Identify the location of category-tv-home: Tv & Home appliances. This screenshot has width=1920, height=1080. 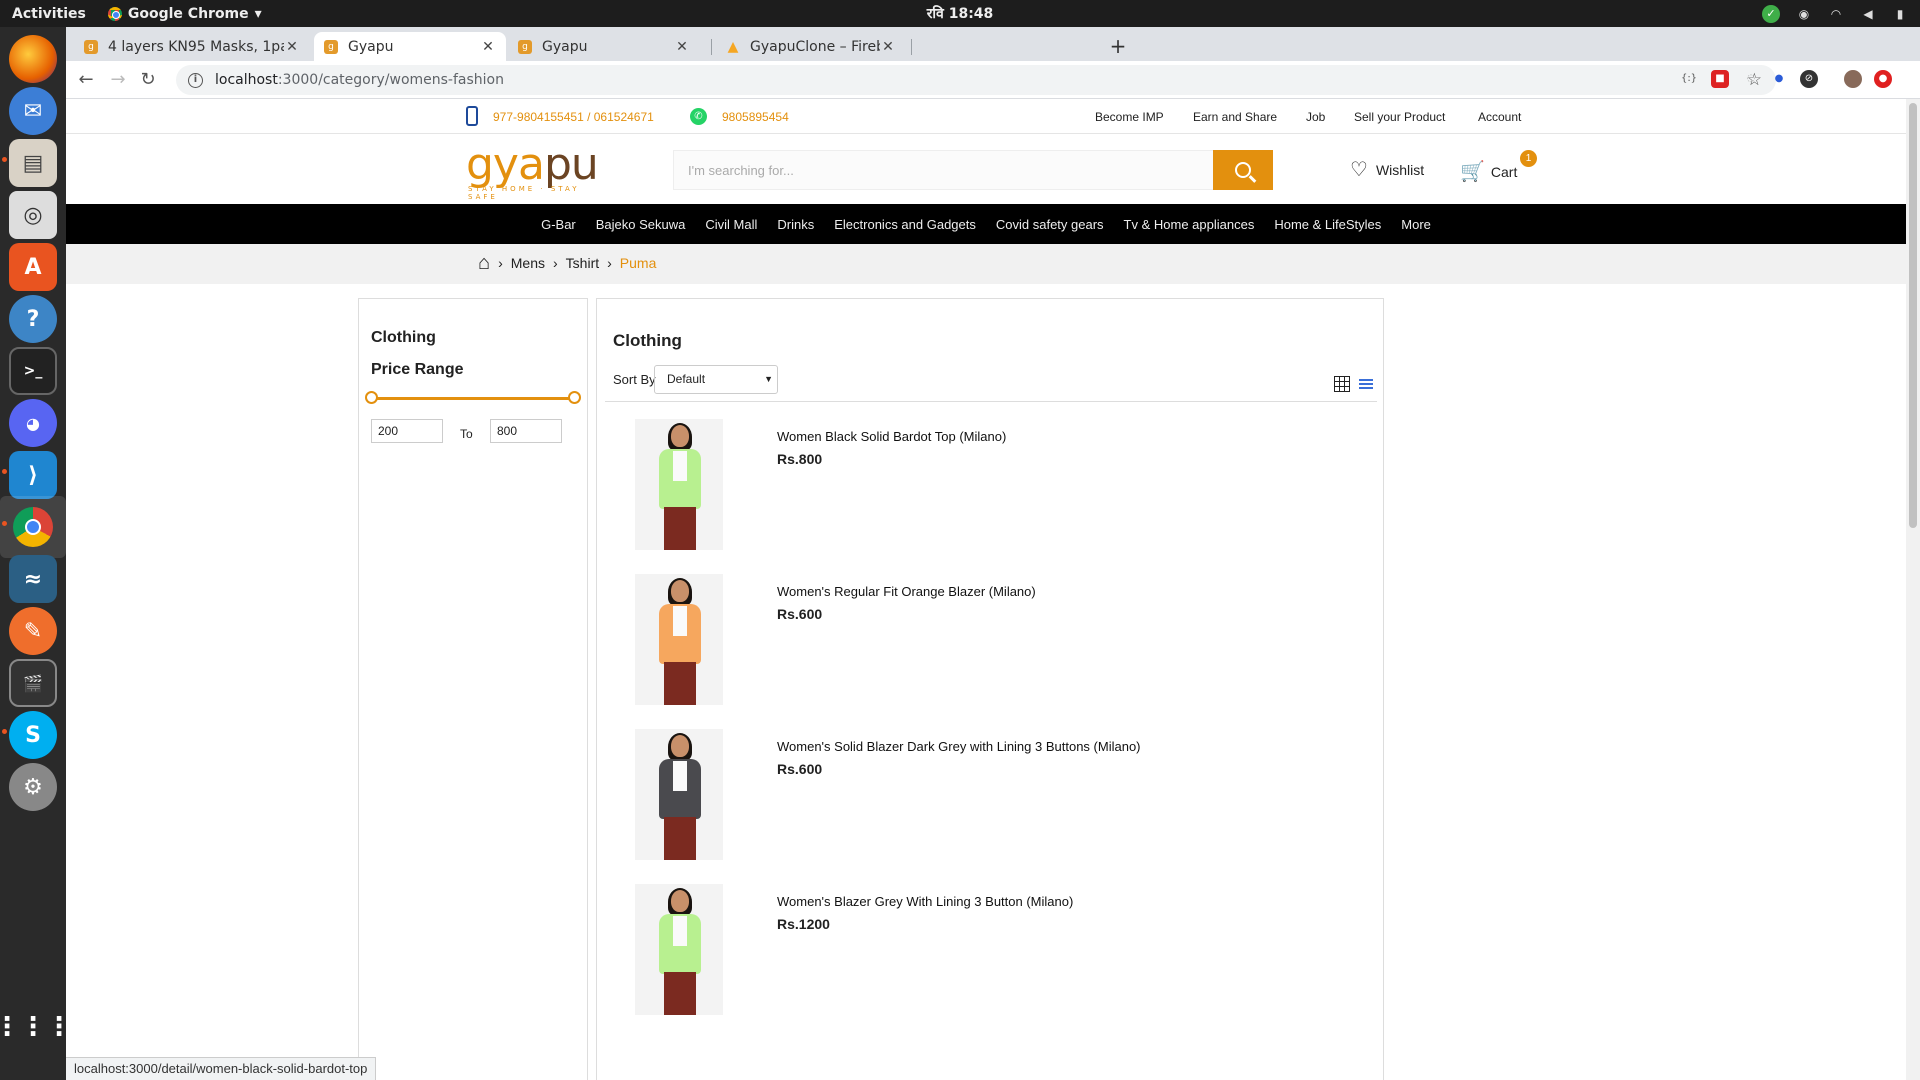
(1189, 224).